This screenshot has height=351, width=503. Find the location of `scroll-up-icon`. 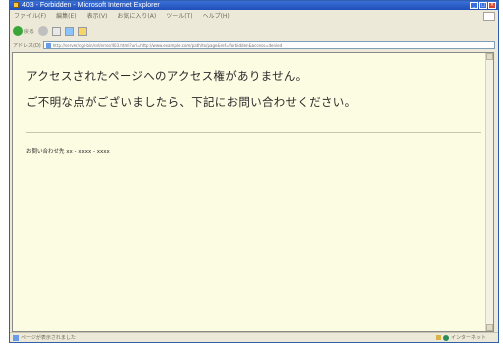

scroll-up-icon is located at coordinates (489, 56).